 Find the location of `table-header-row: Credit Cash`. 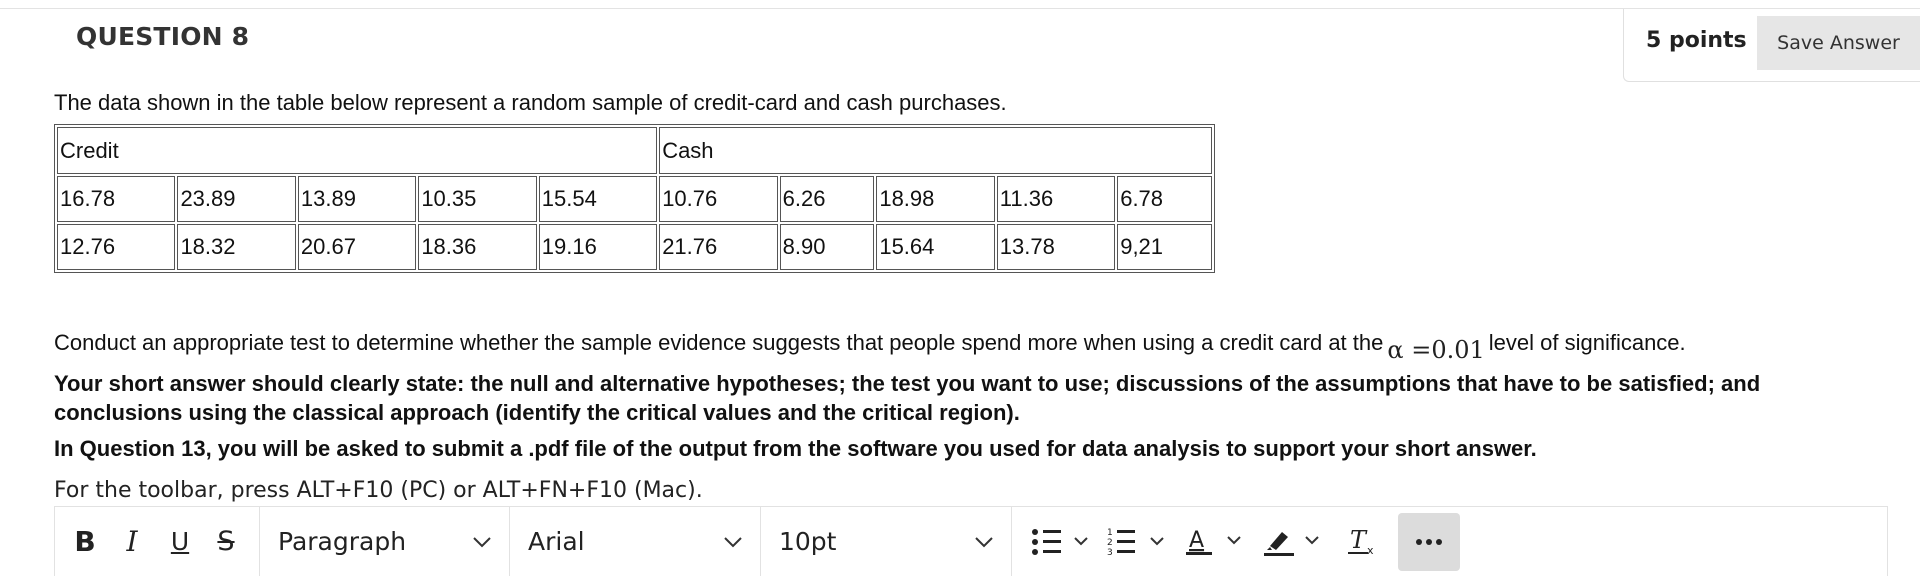

table-header-row: Credit Cash is located at coordinates (634, 150).